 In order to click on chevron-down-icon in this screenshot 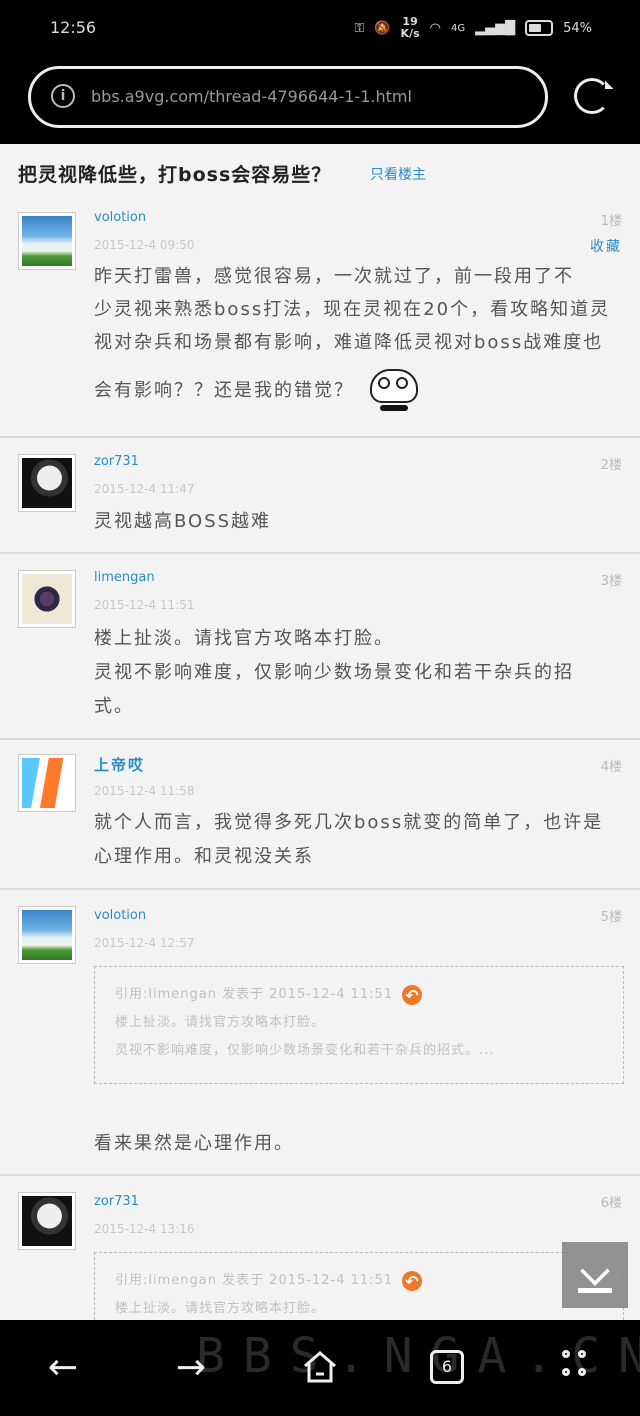, I will do `click(595, 1271)`.